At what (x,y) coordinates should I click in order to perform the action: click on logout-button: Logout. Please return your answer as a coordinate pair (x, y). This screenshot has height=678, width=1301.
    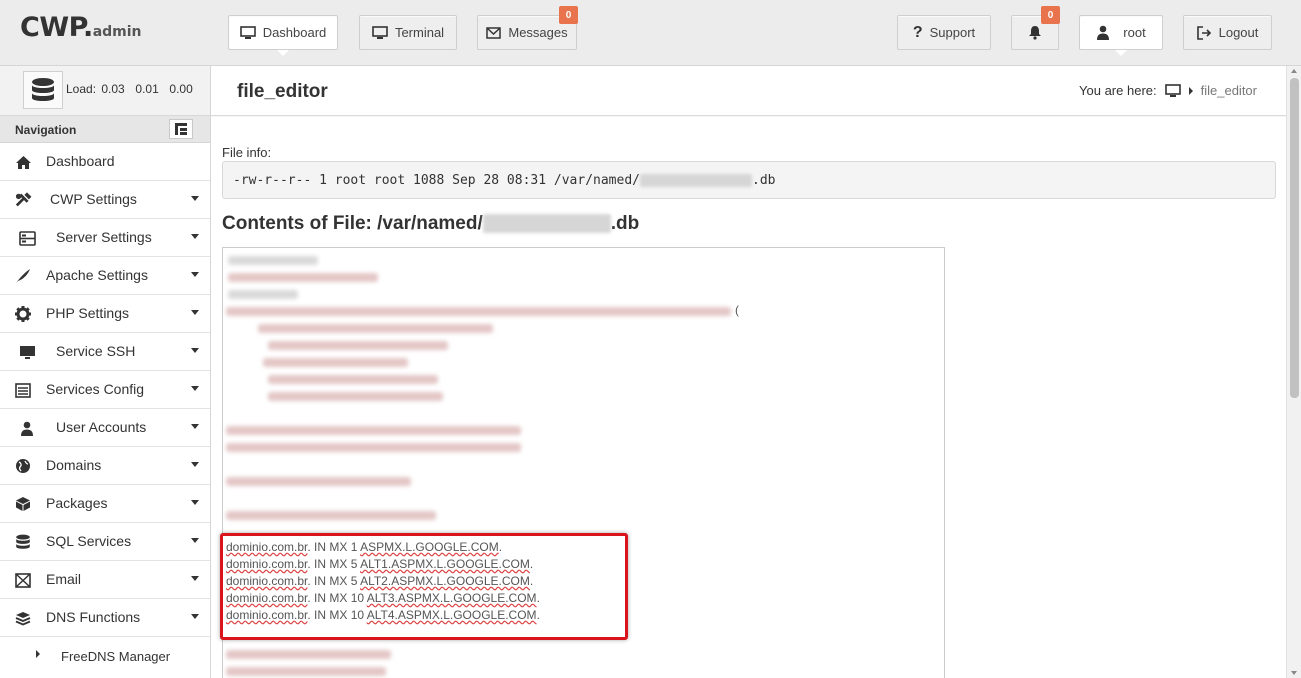
    Looking at the image, I should click on (1227, 32).